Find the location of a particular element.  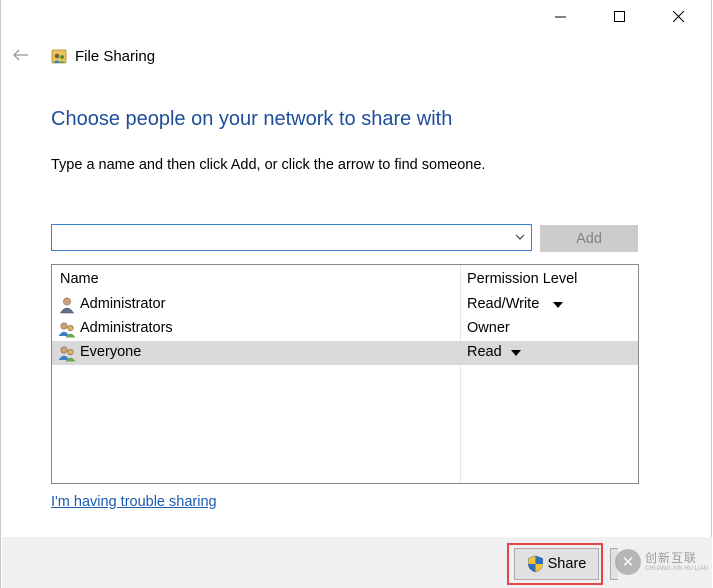

minimize-button is located at coordinates (561, 17).